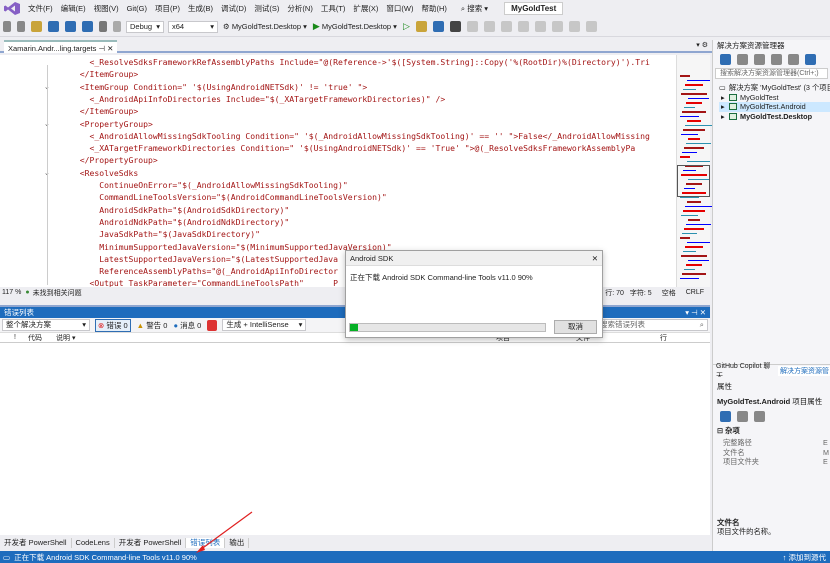  What do you see at coordinates (725, 416) in the screenshot?
I see `categorized-icon` at bounding box center [725, 416].